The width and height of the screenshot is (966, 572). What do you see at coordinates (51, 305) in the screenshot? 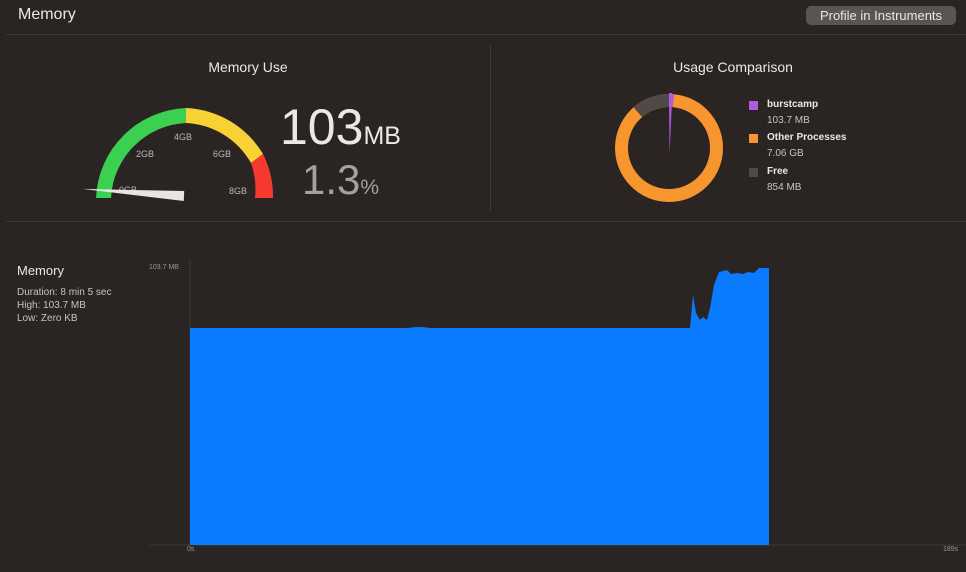
I see `high-stat: High: 103.7 MB` at bounding box center [51, 305].